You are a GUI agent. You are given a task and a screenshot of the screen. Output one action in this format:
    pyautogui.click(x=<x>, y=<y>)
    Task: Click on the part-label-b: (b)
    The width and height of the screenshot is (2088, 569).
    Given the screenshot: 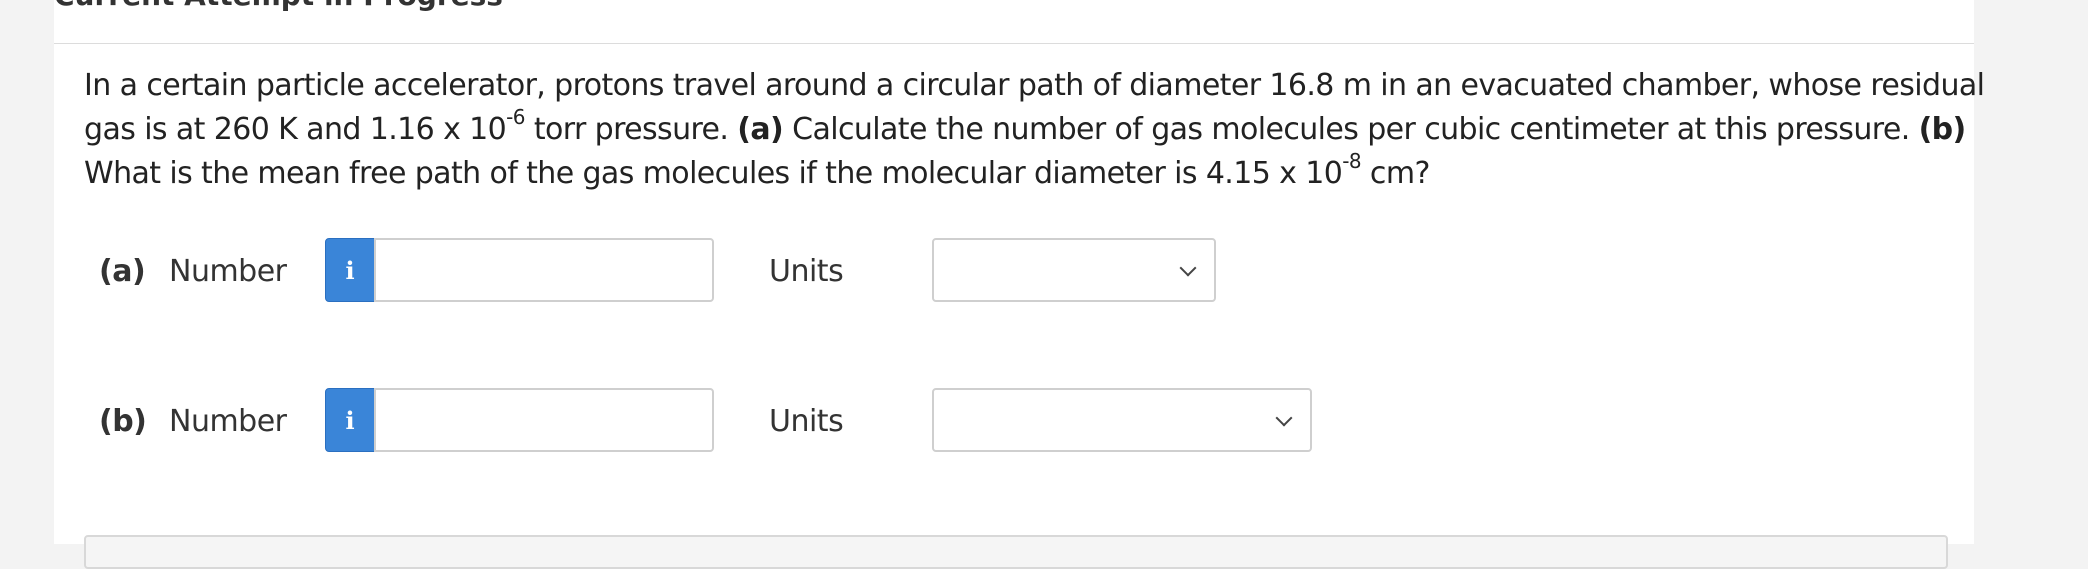 What is the action you would take?
    pyautogui.click(x=123, y=421)
    